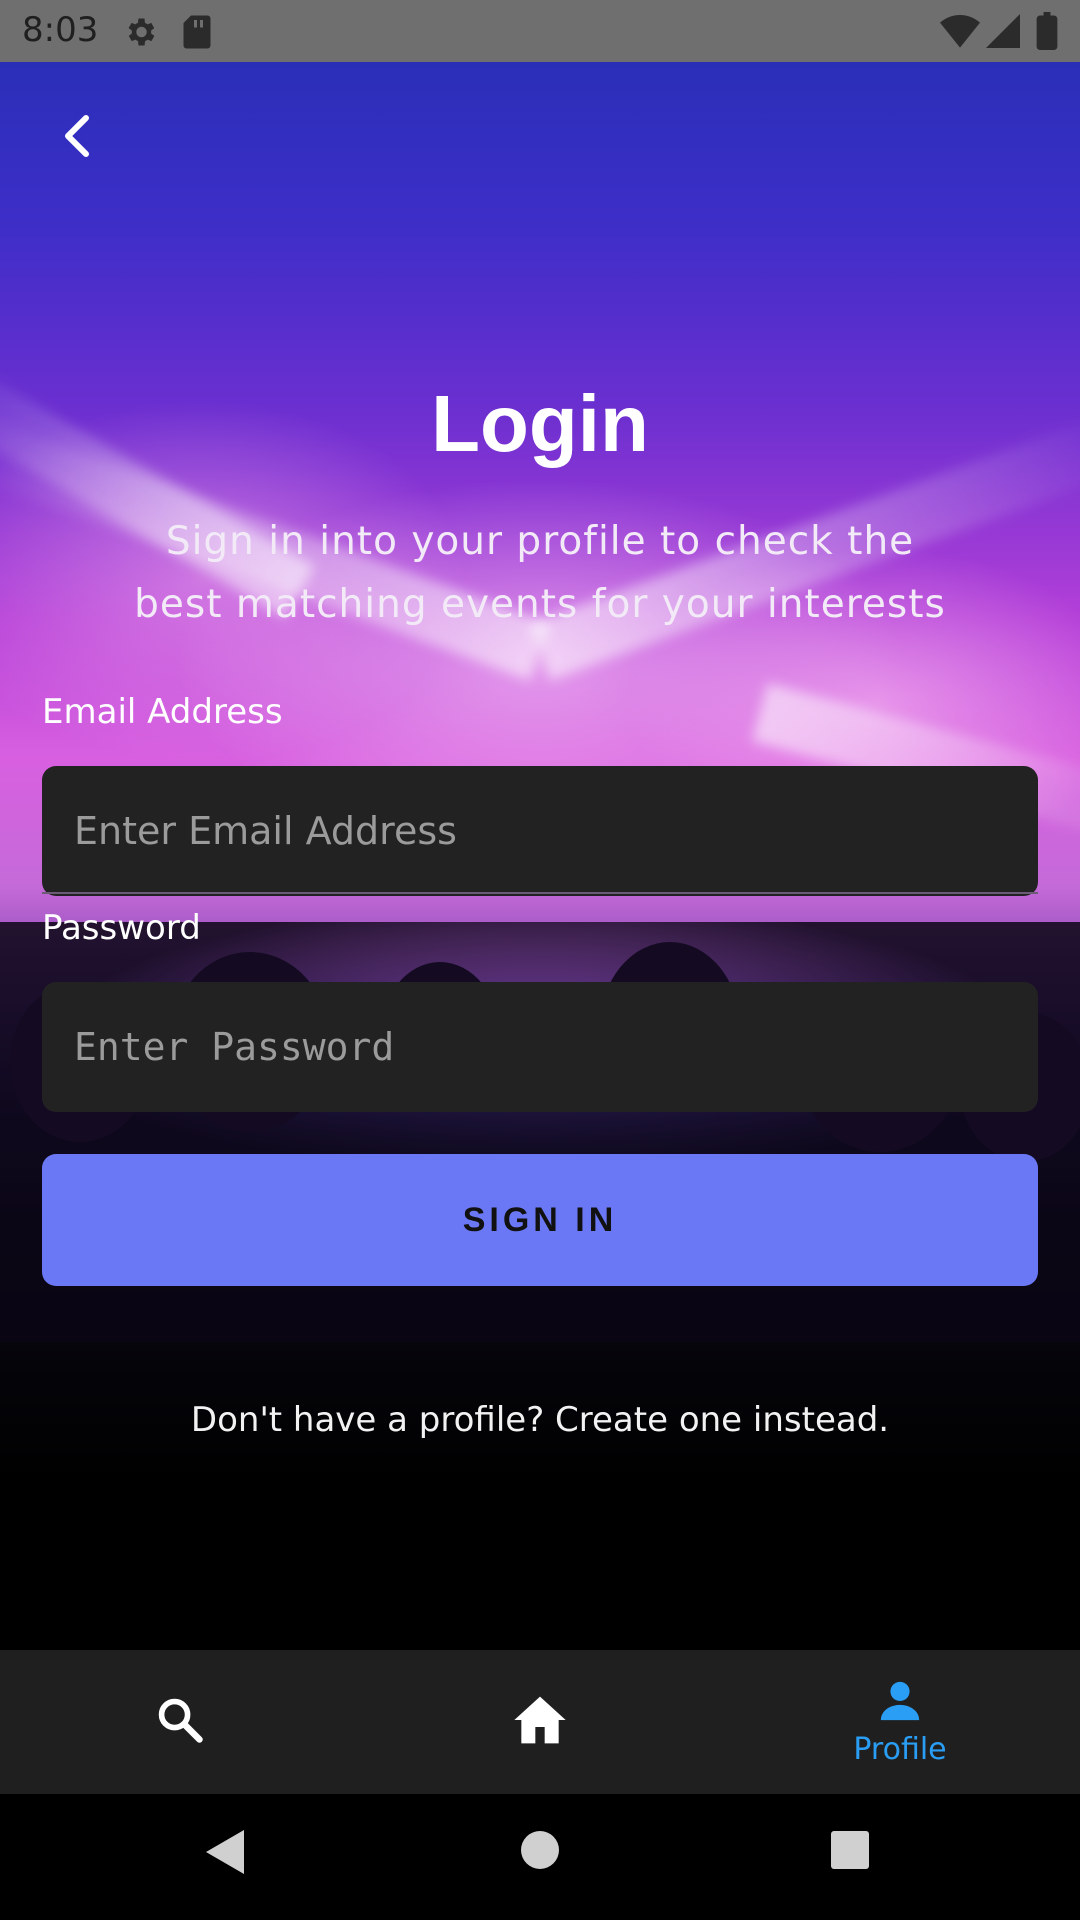  I want to click on person-icon, so click(900, 1703).